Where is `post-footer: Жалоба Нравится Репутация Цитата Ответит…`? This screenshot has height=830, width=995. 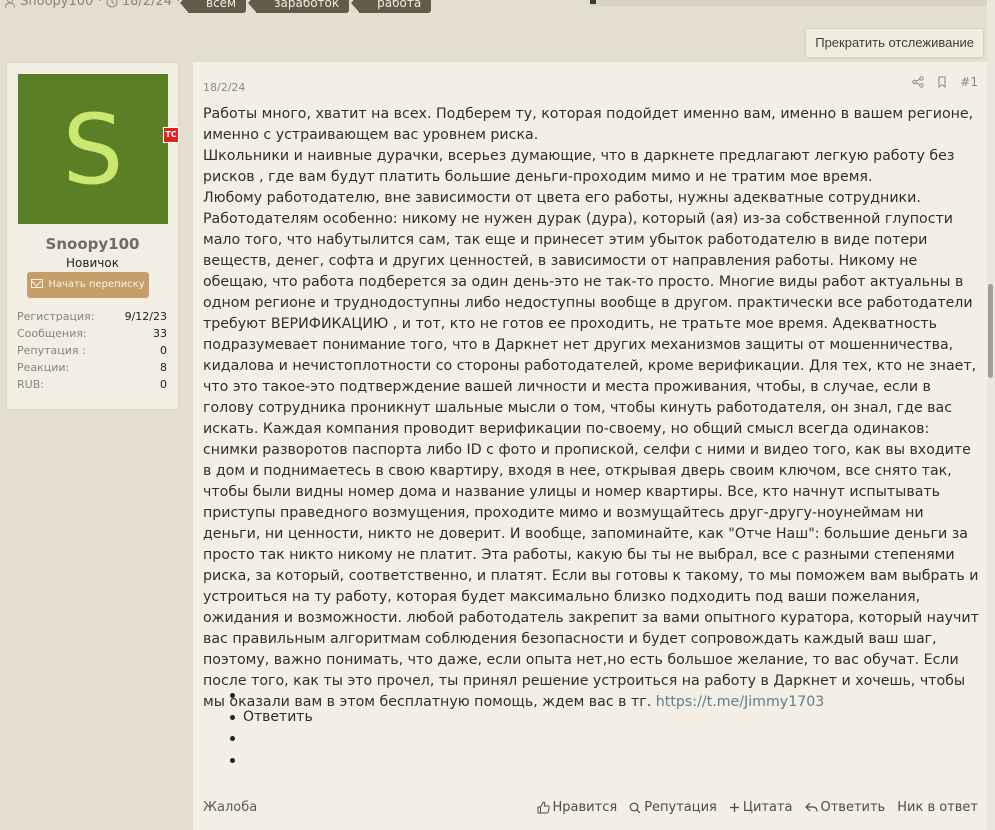 post-footer: Жалоба Нравится Репутация Цитата Ответит… is located at coordinates (590, 810).